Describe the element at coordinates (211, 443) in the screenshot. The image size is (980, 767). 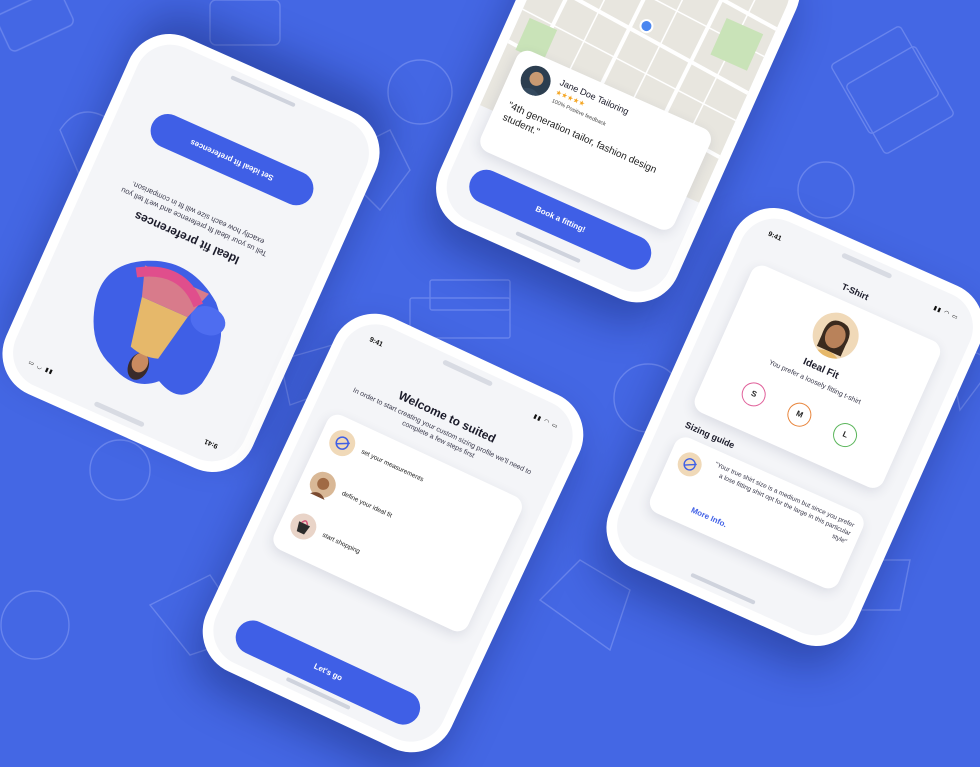
I see `phone1-status-time: 9:41` at that location.